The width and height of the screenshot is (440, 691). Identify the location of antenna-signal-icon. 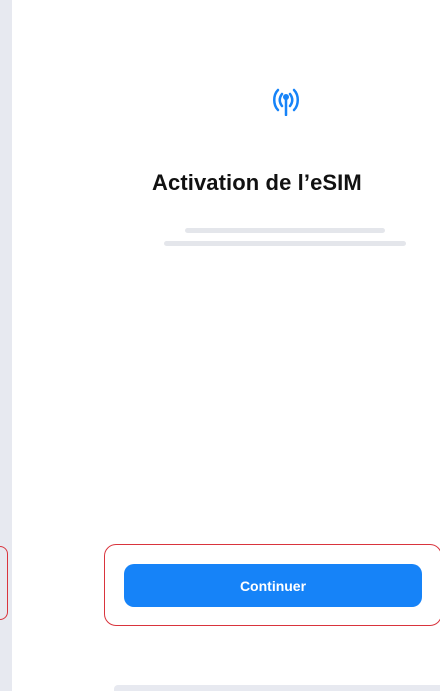
(286, 102).